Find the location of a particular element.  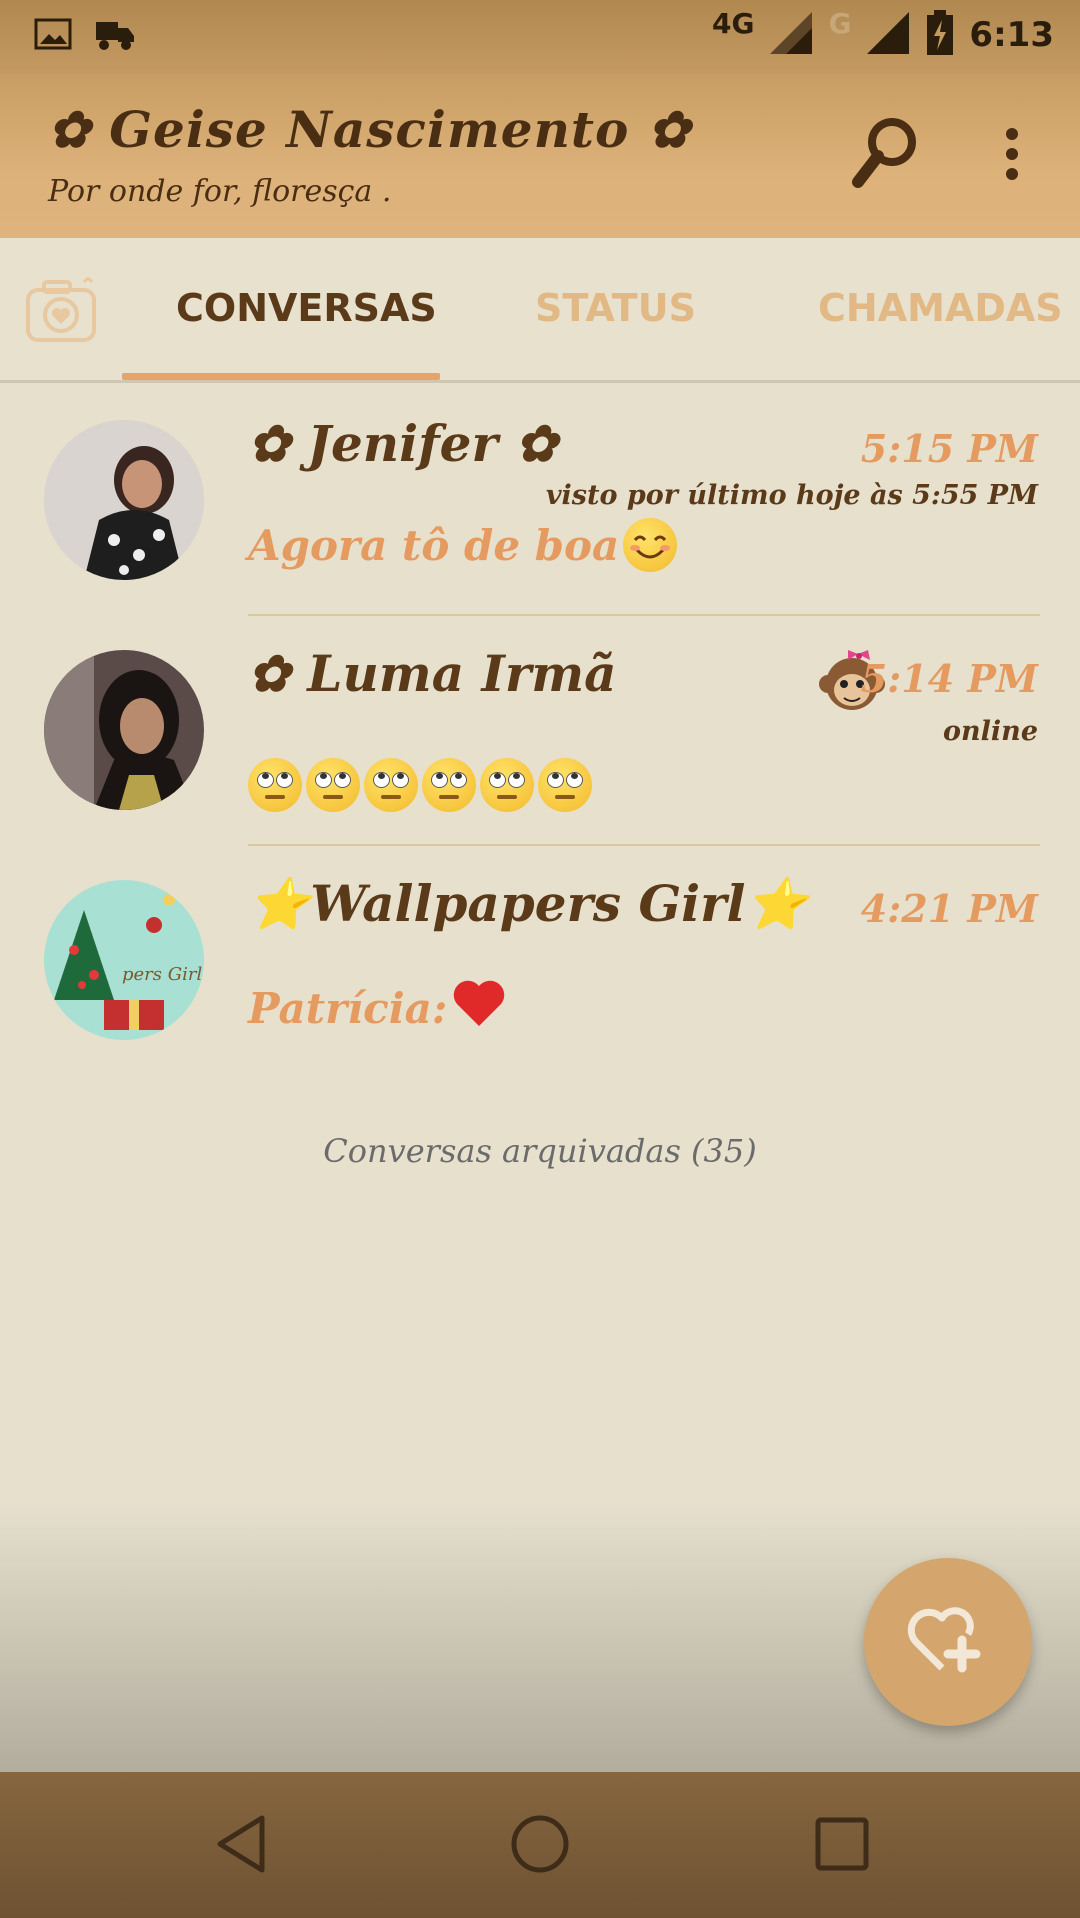

recents-icon is located at coordinates (842, 1846).